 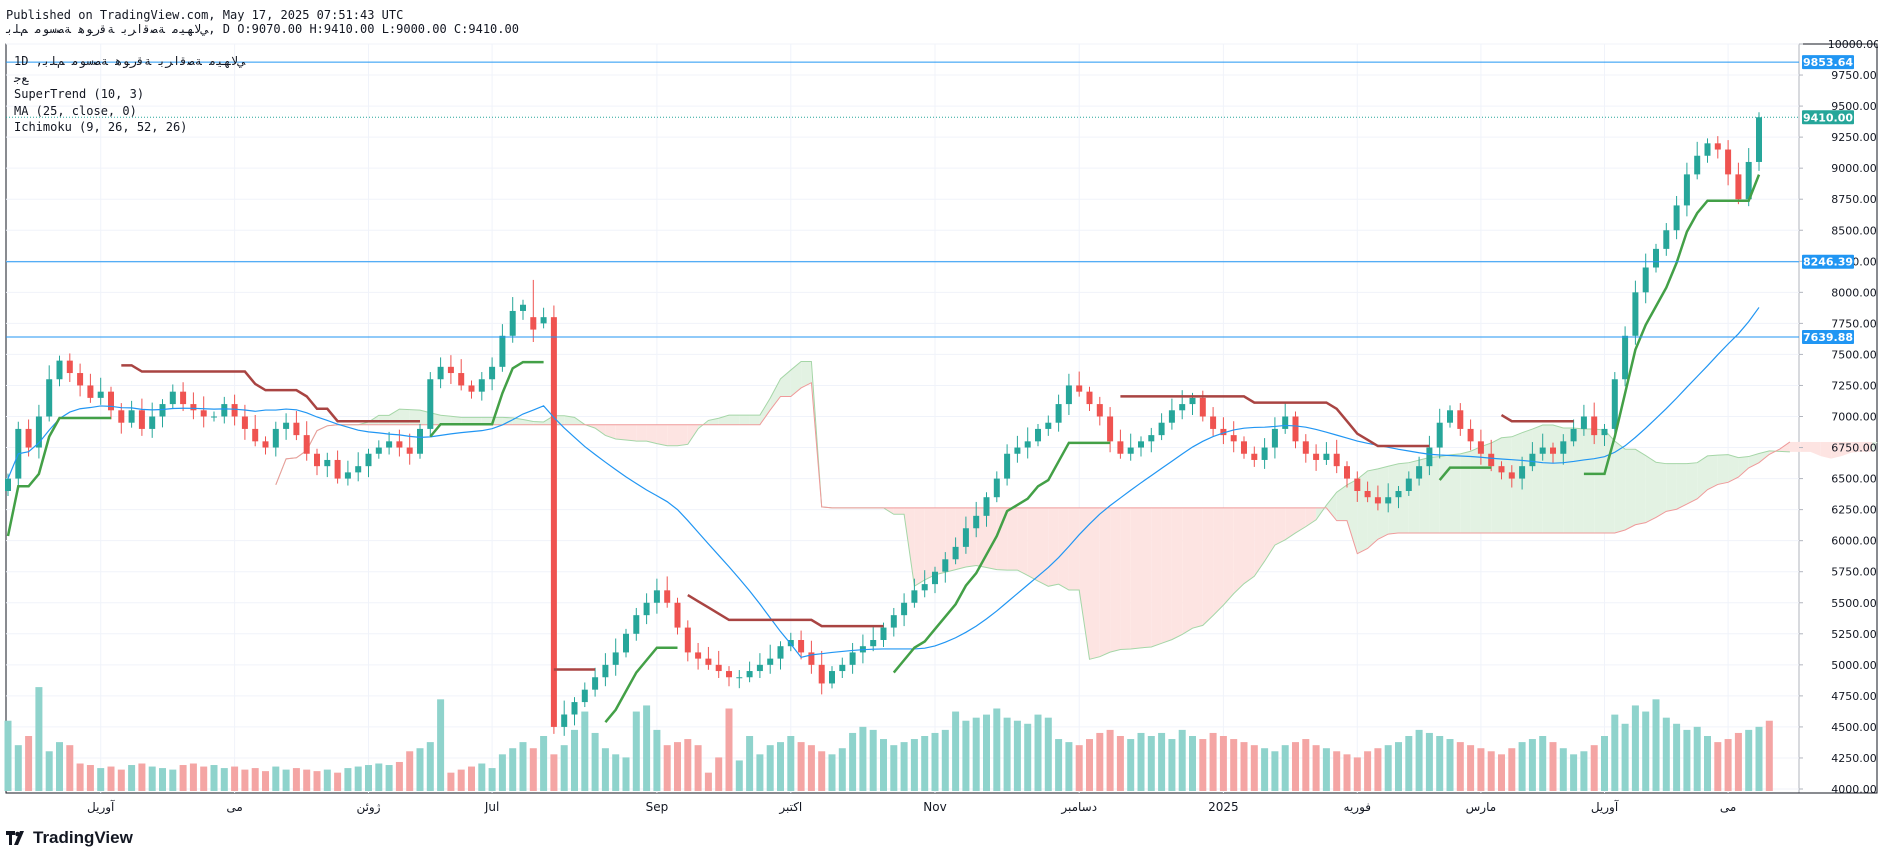 What do you see at coordinates (129, 111) in the screenshot?
I see `legend-ma: MA (25, close, 0)` at bounding box center [129, 111].